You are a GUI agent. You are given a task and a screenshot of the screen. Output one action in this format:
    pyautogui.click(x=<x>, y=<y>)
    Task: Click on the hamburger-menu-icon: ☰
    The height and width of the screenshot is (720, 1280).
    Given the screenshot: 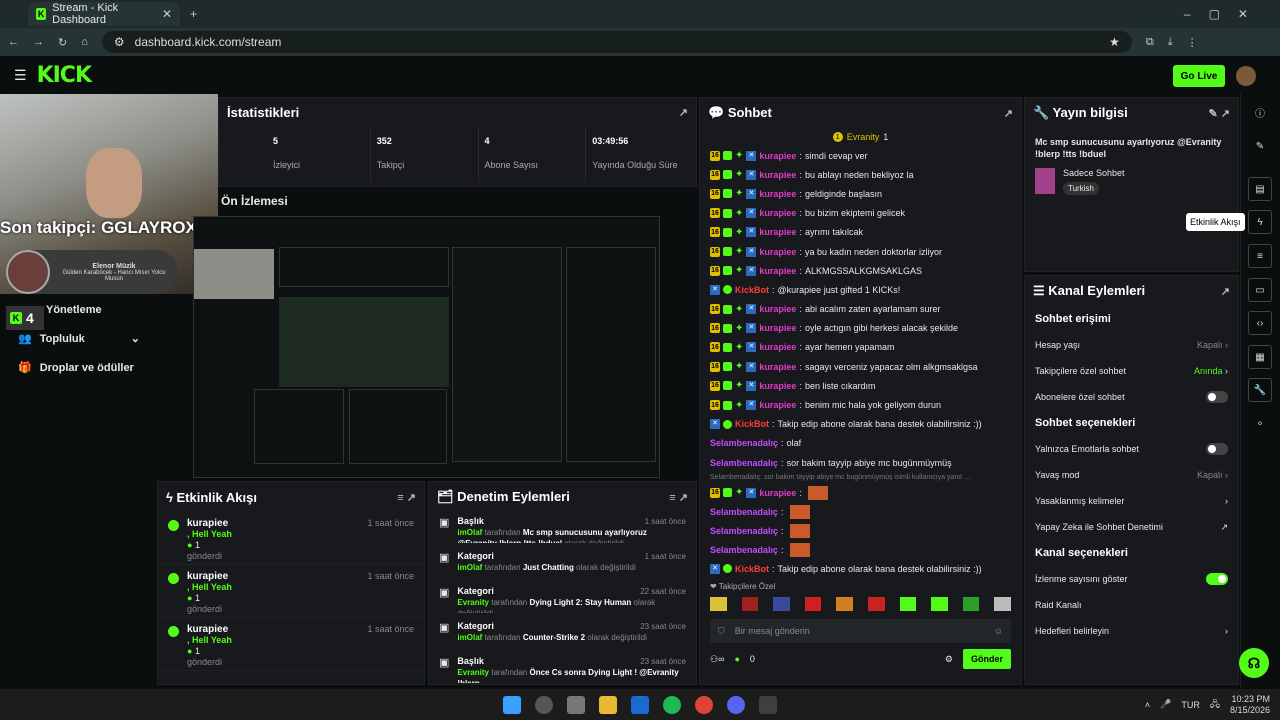 What is the action you would take?
    pyautogui.click(x=20, y=75)
    